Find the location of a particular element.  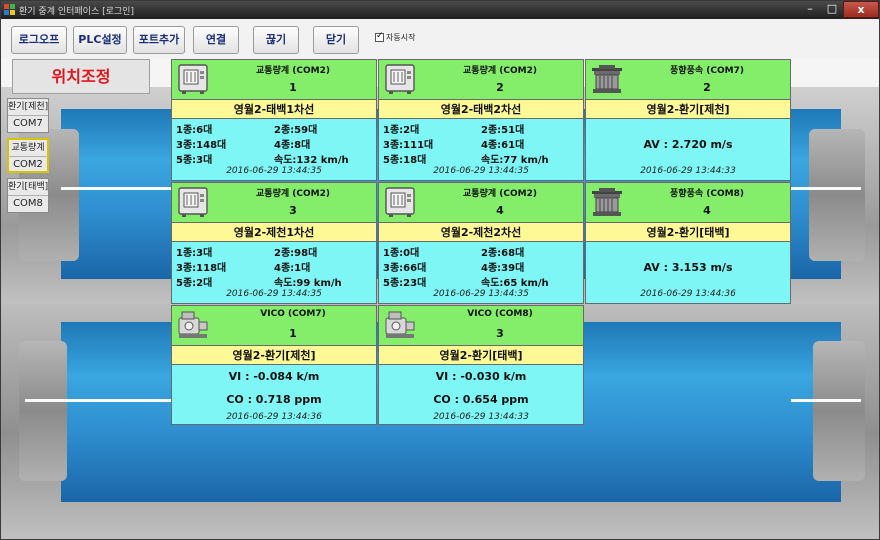

traffic-value: 5종:3대 is located at coordinates (194, 160).